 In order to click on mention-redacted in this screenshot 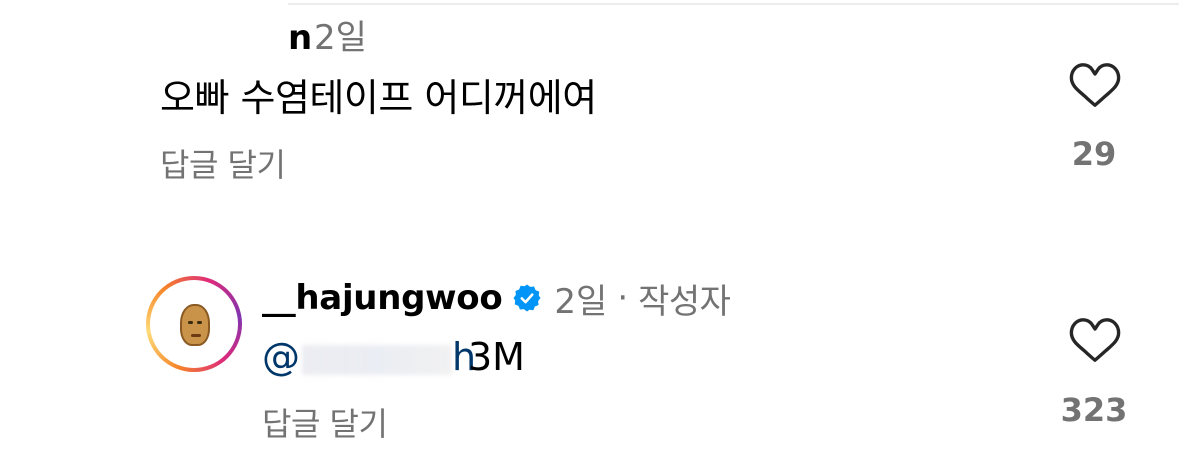, I will do `click(377, 359)`.